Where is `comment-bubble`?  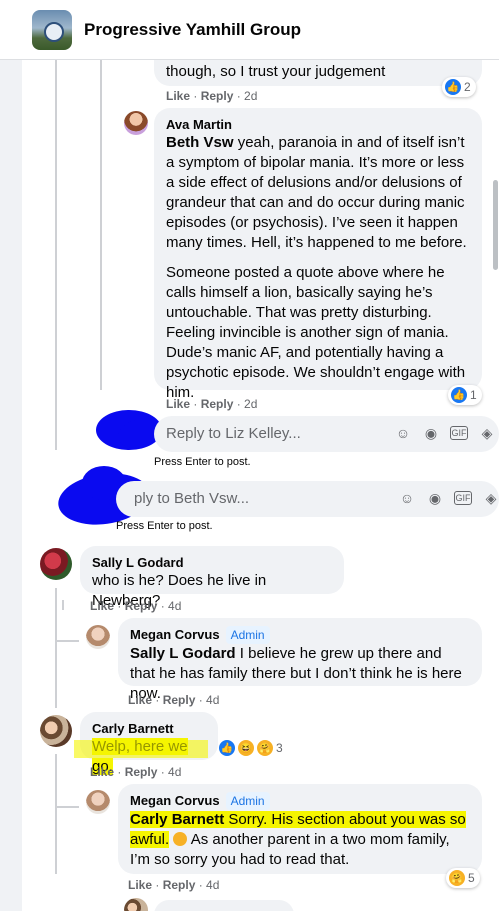
comment-bubble is located at coordinates (224, 905).